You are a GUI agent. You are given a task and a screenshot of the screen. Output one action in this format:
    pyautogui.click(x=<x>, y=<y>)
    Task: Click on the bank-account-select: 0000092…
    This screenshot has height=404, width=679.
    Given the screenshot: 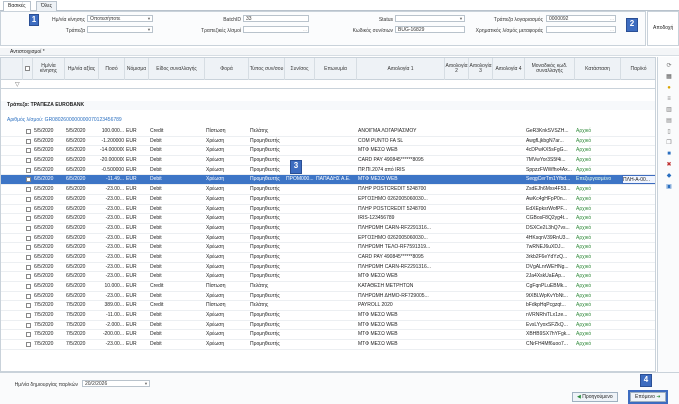 What is the action you would take?
    pyautogui.click(x=581, y=18)
    